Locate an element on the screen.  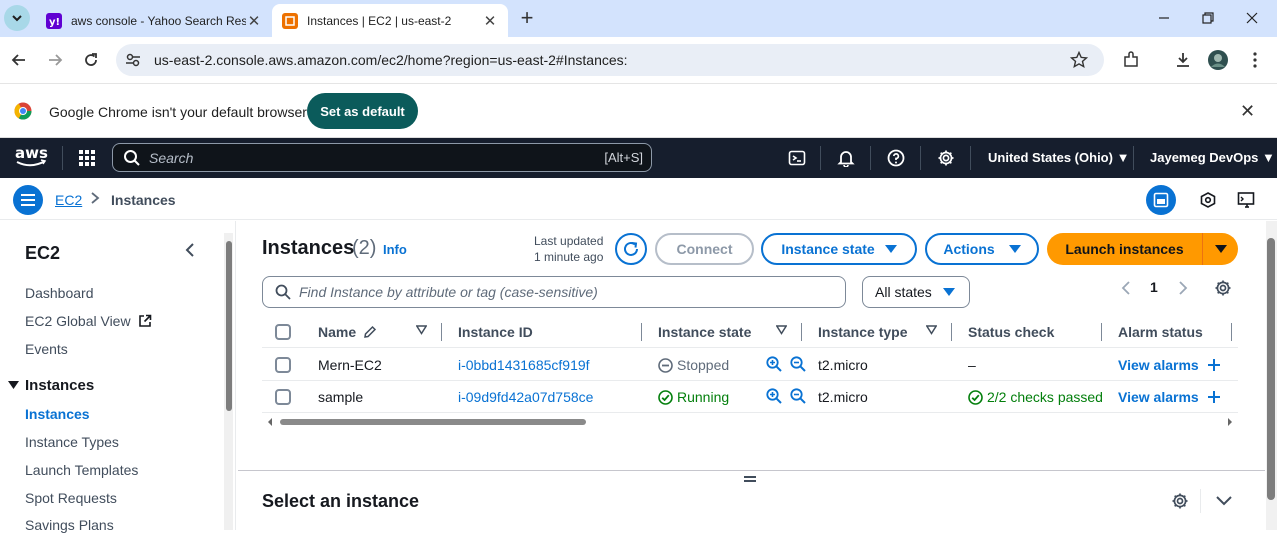
checks-passed-icon is located at coordinates (975, 397).